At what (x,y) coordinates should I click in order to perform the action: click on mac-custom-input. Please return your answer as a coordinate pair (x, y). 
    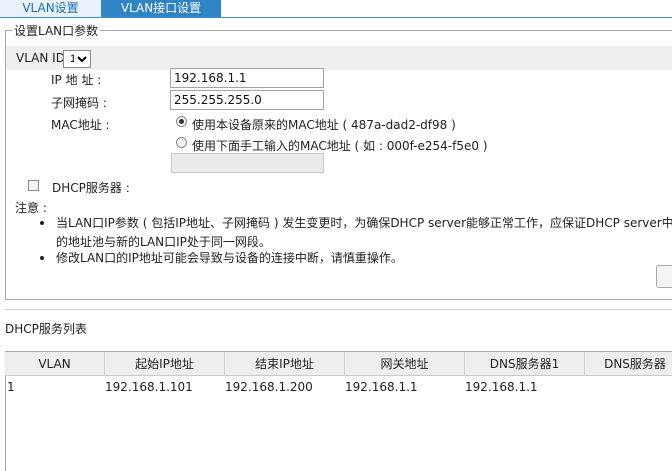
    Looking at the image, I should click on (247, 163).